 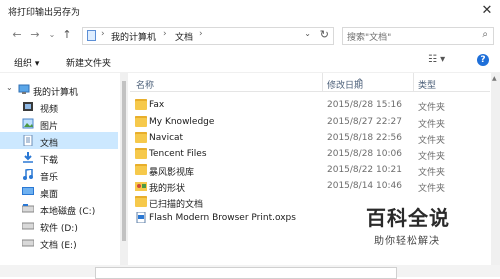 I want to click on file-name: Flash Modern Browser Print.oxps, so click(x=222, y=218).